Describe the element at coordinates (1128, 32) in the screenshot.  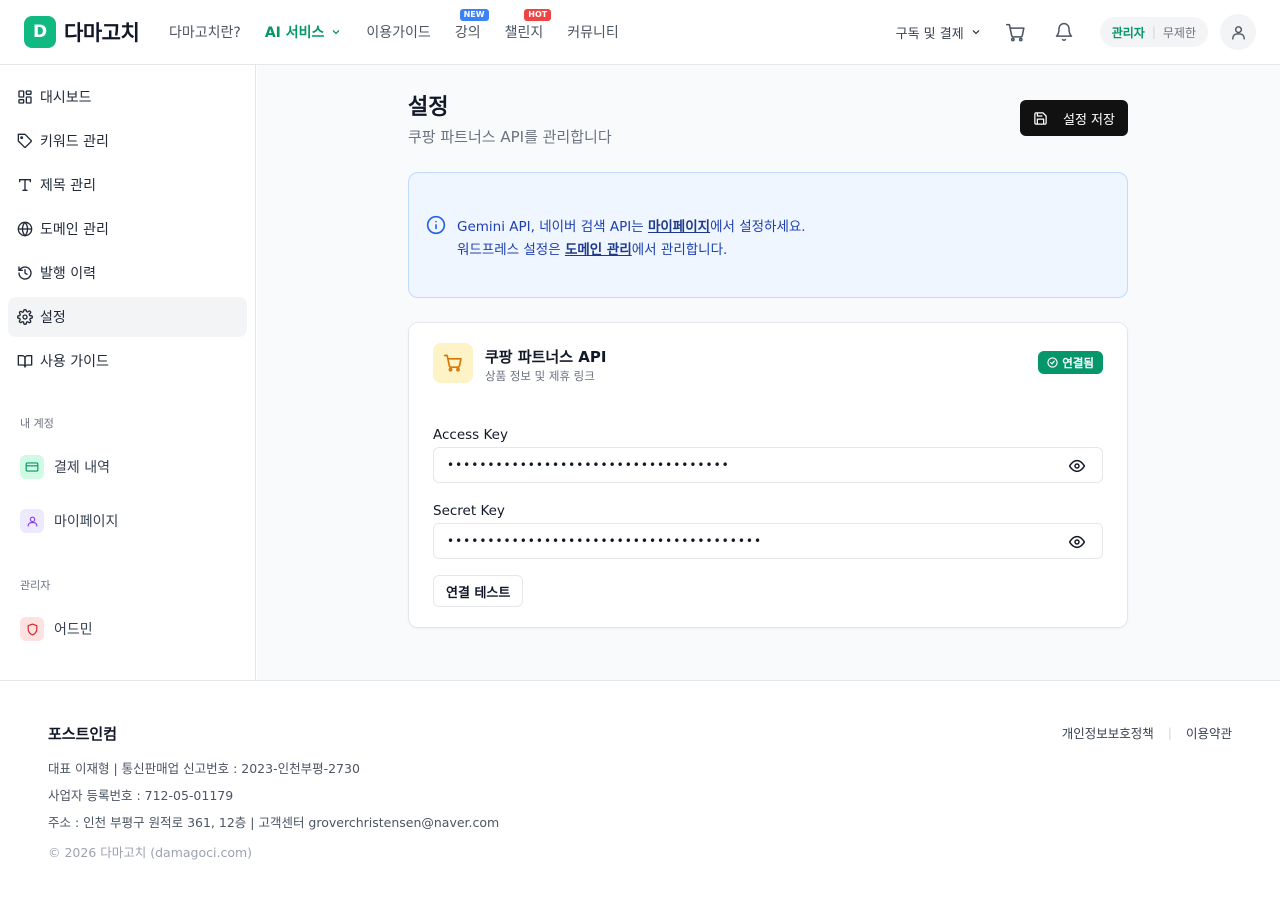
I see `role-label: 관리자` at that location.